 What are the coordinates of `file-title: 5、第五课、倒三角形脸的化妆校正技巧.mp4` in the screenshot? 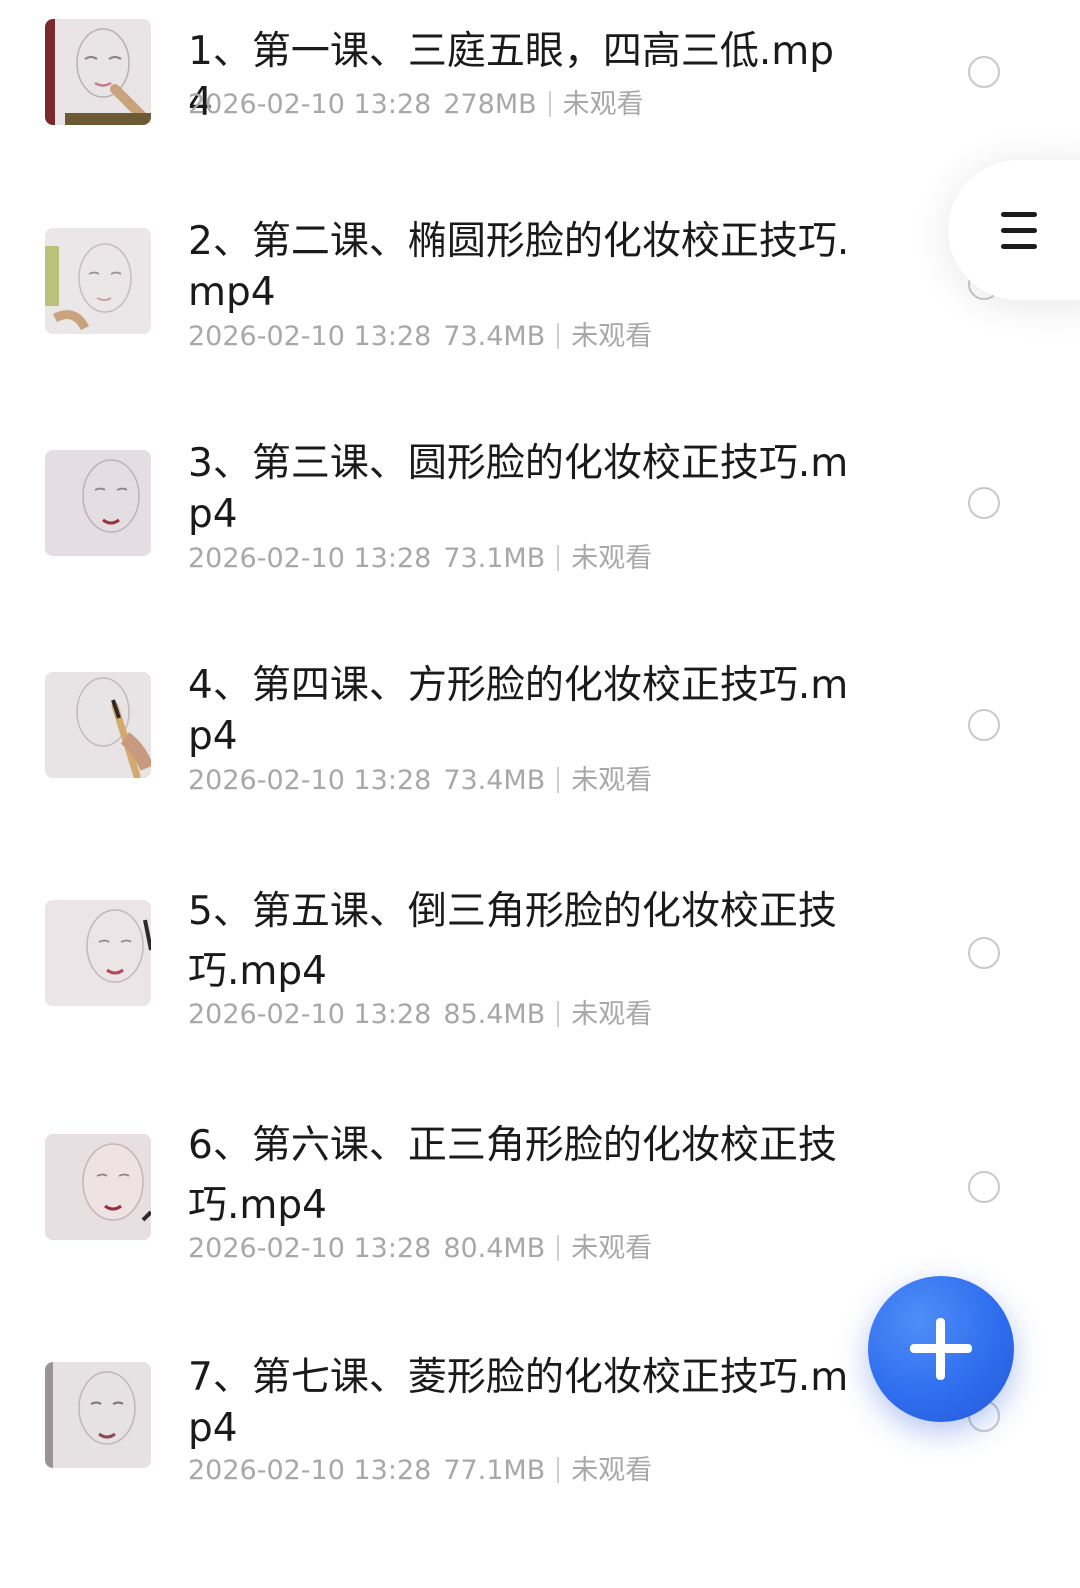 It's located at (512, 941).